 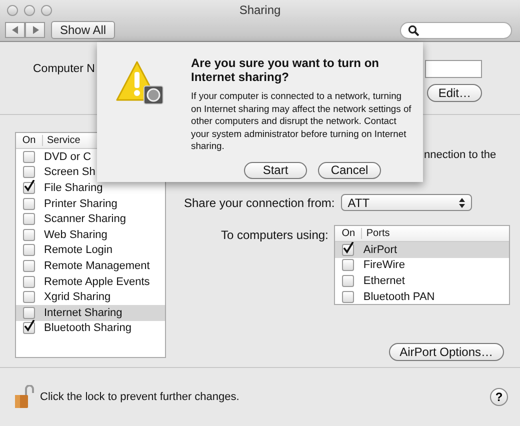 What do you see at coordinates (96, 282) in the screenshot?
I see `service-name: Remote Apple Events` at bounding box center [96, 282].